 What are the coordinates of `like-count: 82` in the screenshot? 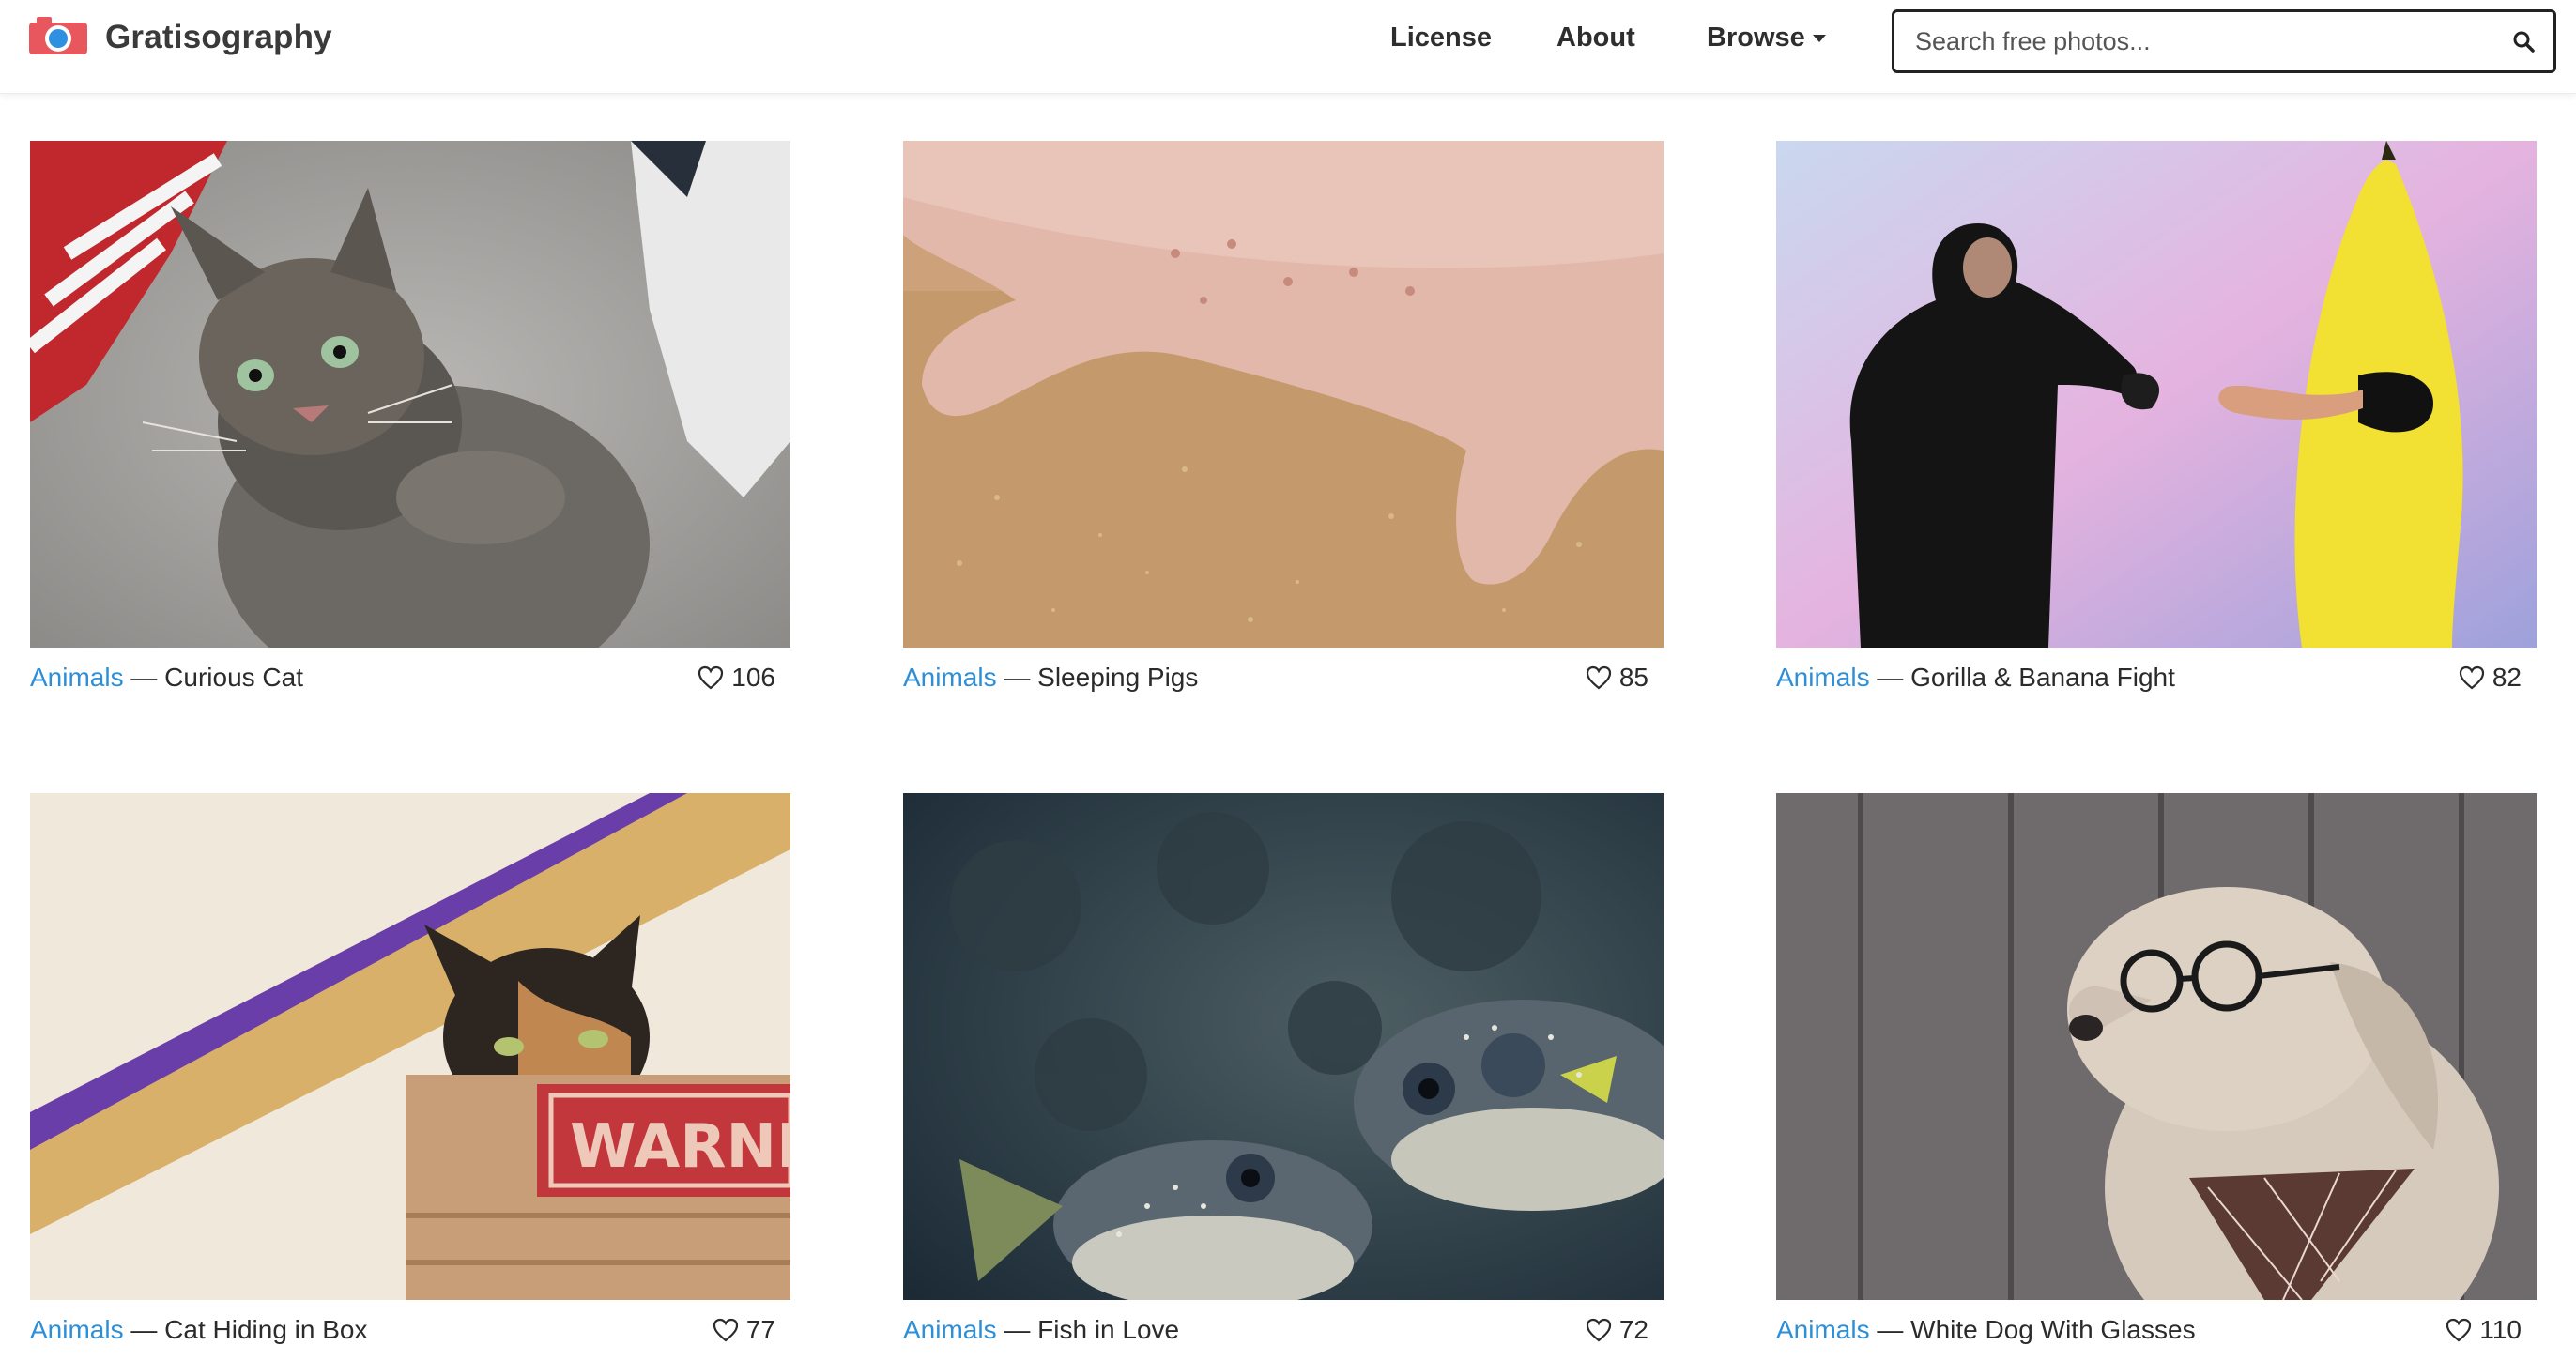 It's located at (2507, 677).